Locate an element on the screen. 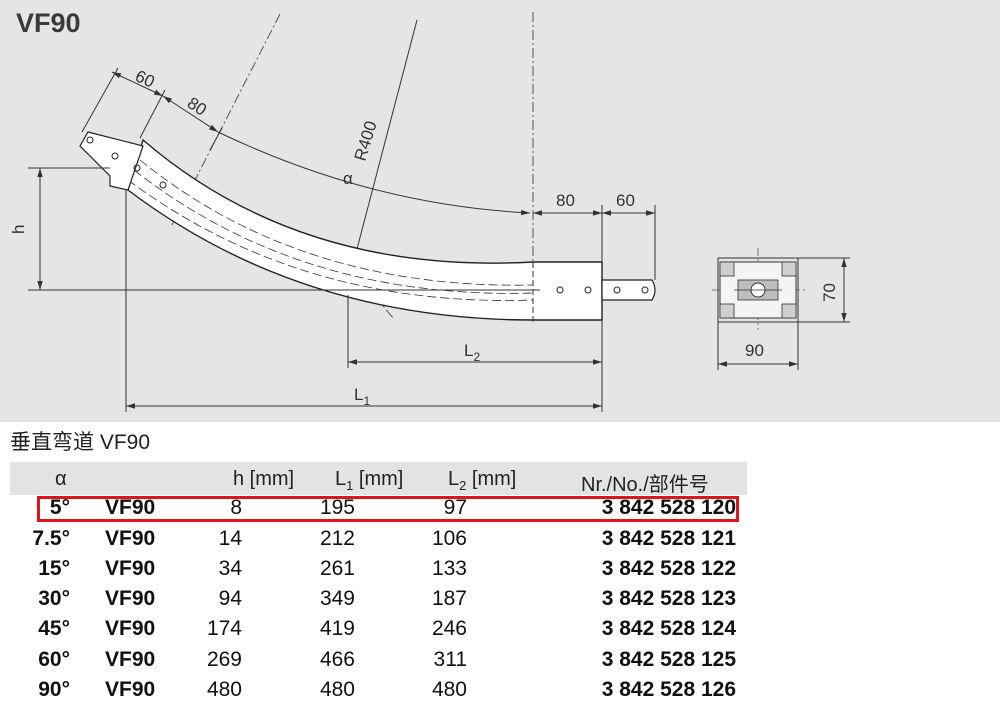 The image size is (1000, 711). cell-alpha: 30° is located at coordinates (54, 598).